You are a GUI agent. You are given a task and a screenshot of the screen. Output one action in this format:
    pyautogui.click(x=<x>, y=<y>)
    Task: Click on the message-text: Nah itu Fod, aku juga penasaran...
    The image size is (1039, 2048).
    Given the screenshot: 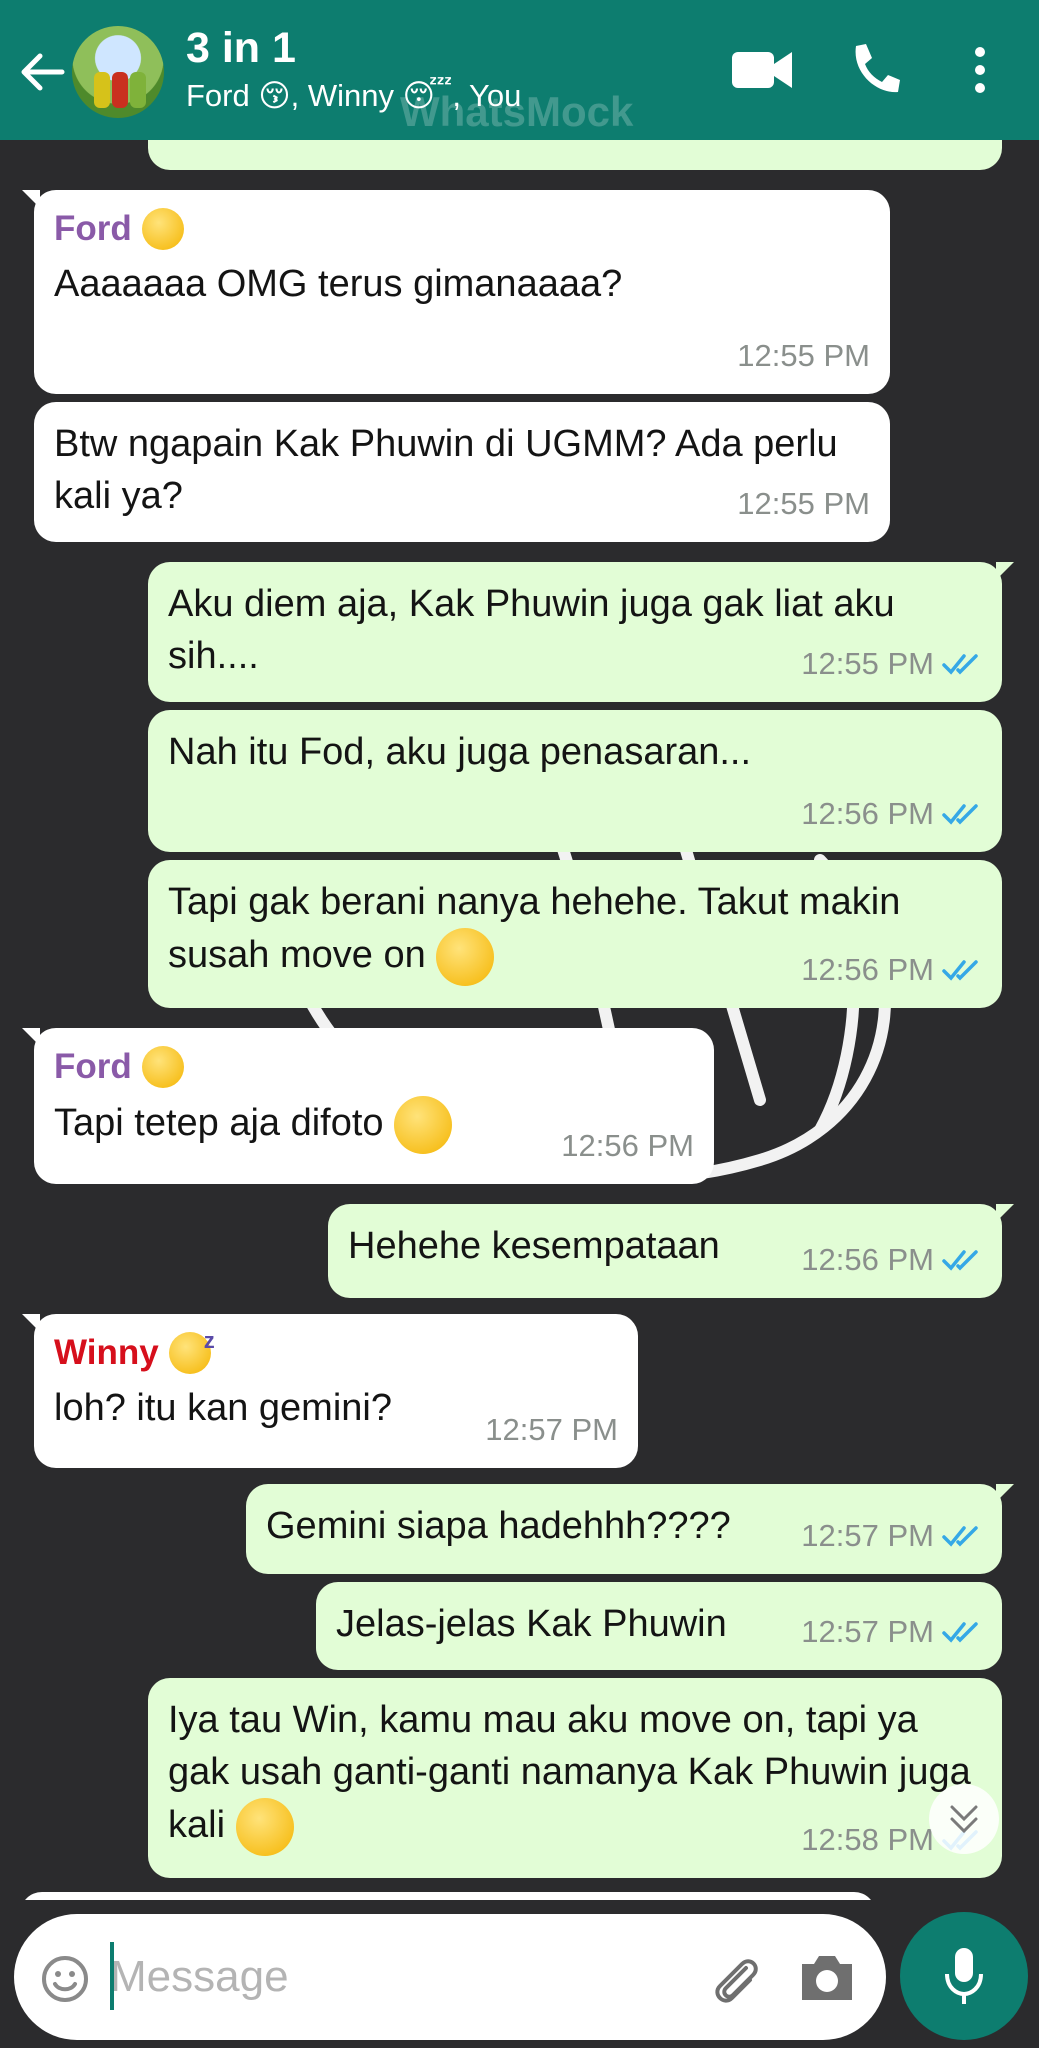 What is the action you would take?
    pyautogui.click(x=460, y=752)
    